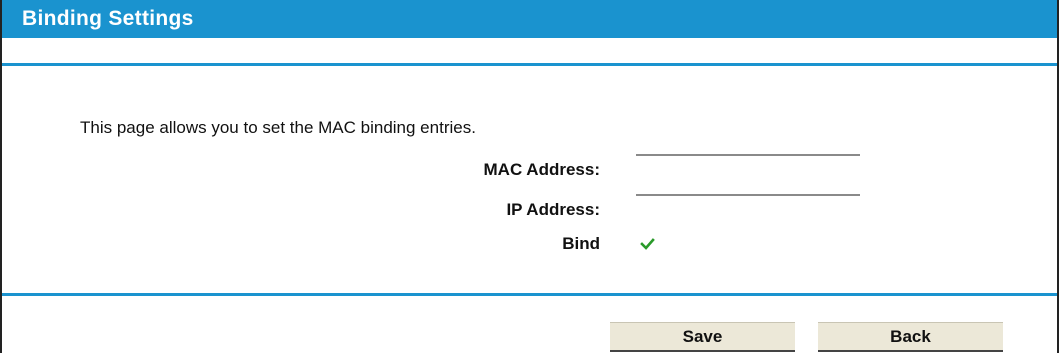 The height and width of the screenshot is (353, 1059). What do you see at coordinates (910, 337) in the screenshot?
I see `back-button: Back` at bounding box center [910, 337].